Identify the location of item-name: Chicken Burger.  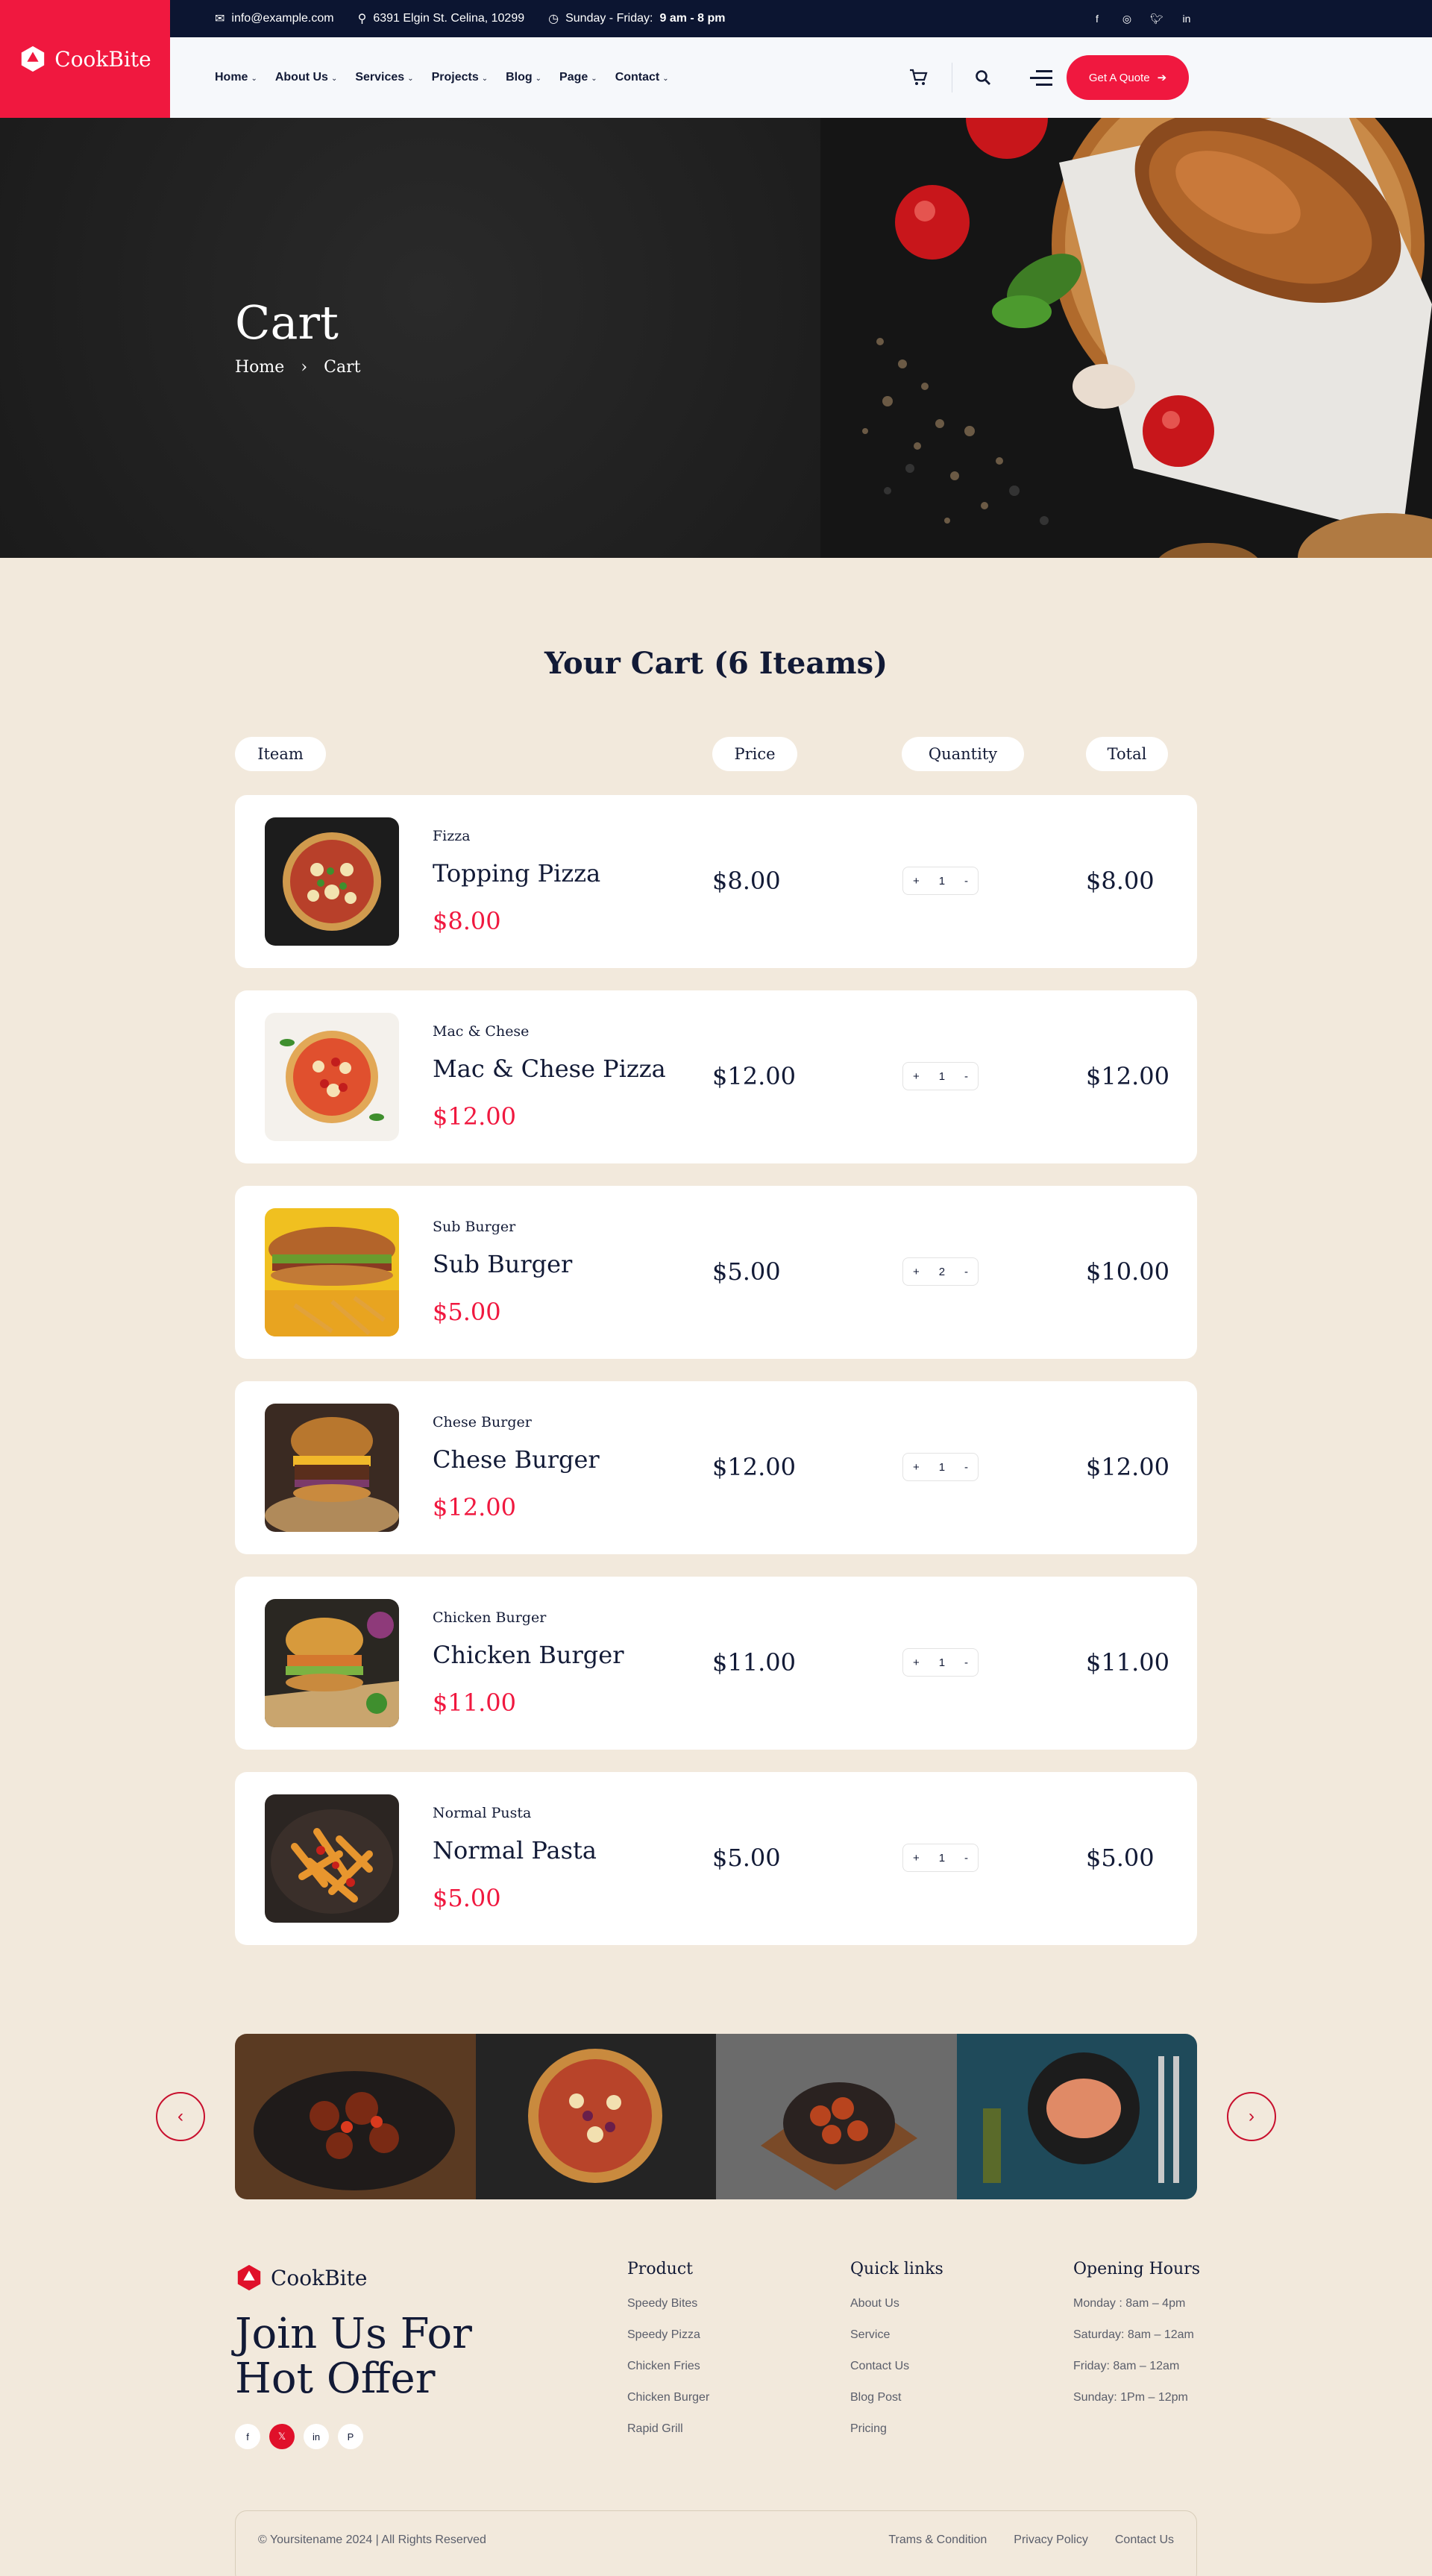
(528, 1655).